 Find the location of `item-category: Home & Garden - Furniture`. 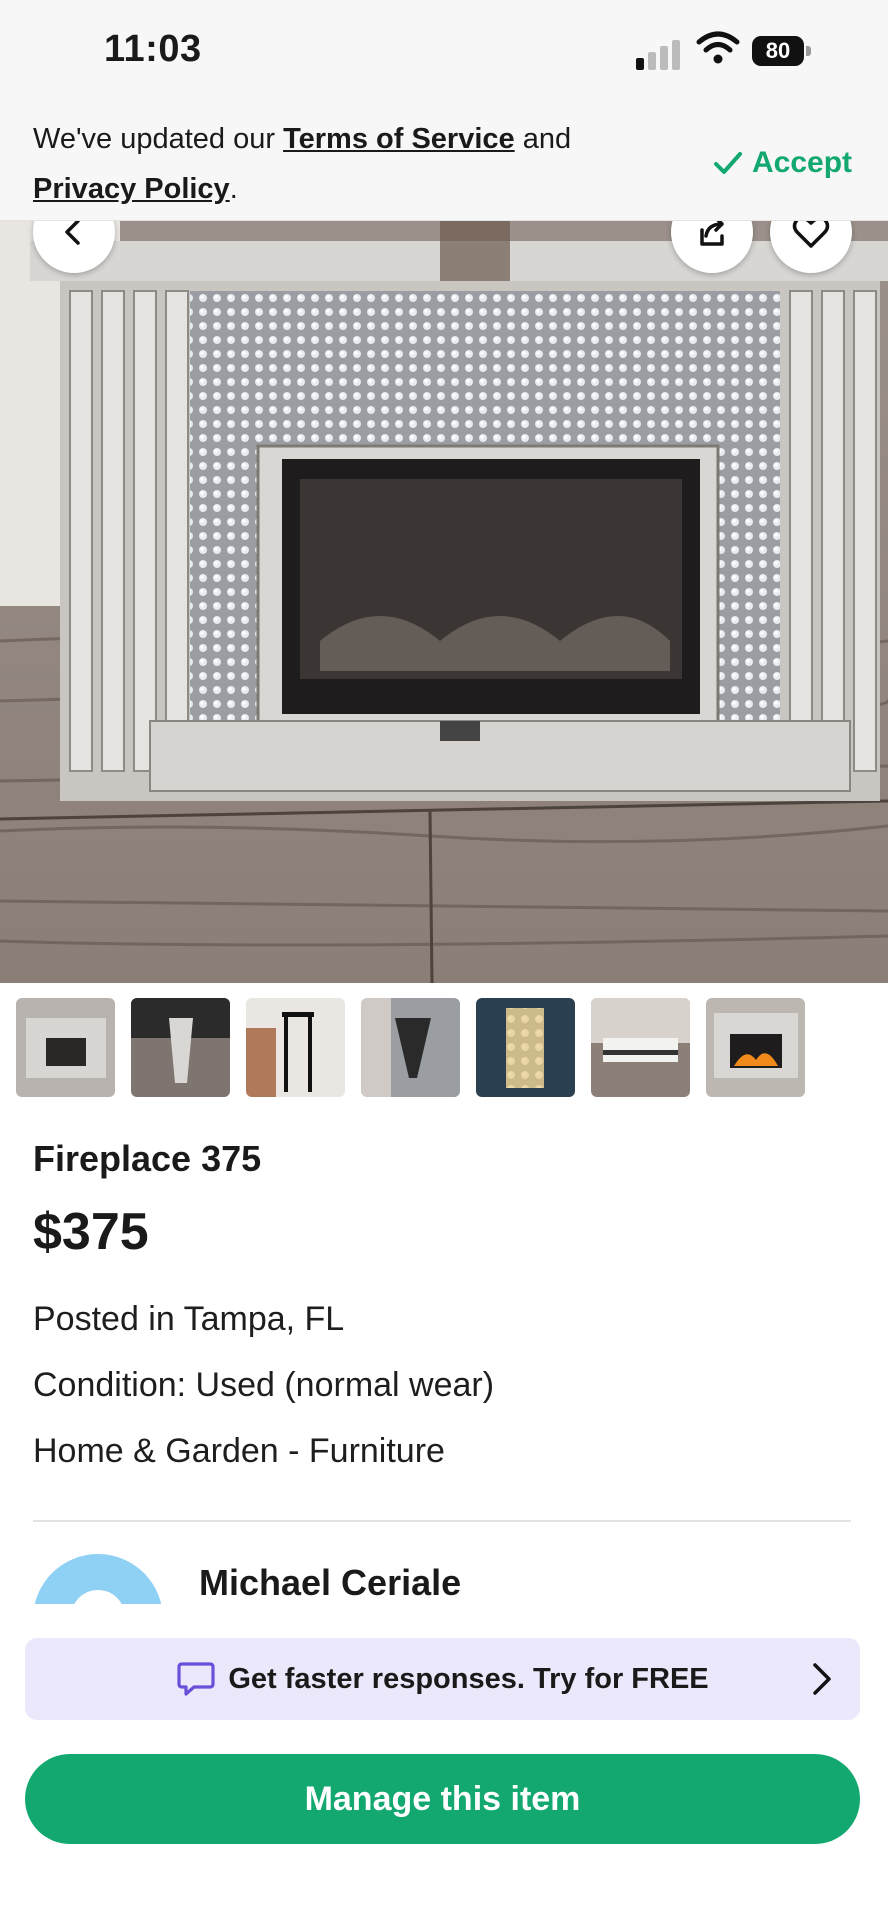

item-category: Home & Garden - Furniture is located at coordinates (239, 1451).